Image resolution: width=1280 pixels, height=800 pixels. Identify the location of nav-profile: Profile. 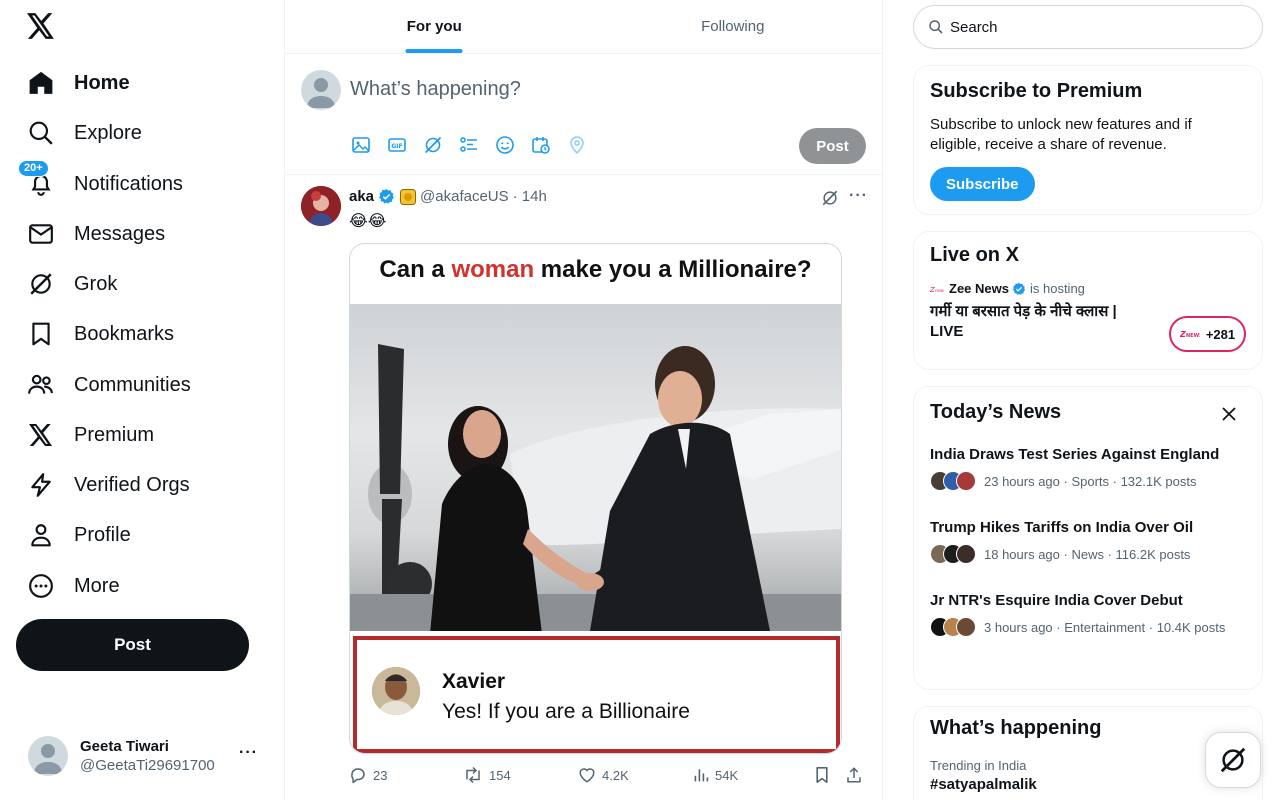
(78, 535).